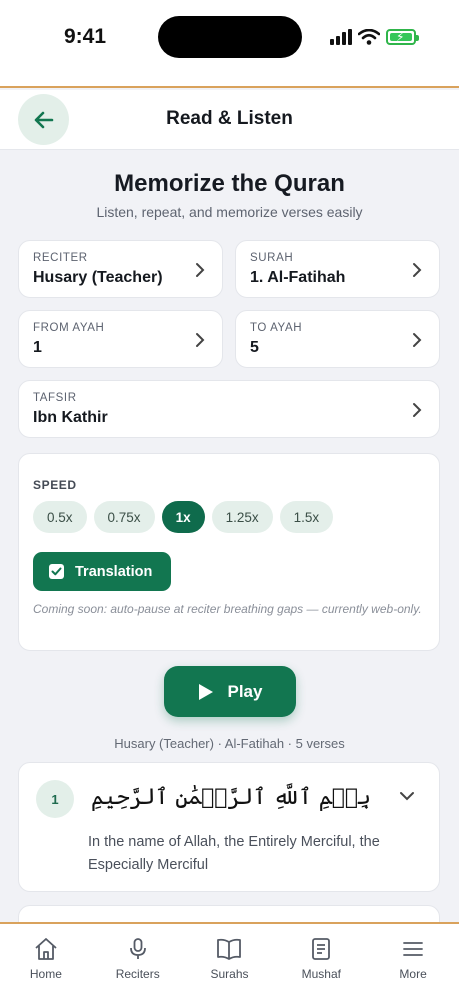  Describe the element at coordinates (85, 36) in the screenshot. I see `status-time: 9:41` at that location.